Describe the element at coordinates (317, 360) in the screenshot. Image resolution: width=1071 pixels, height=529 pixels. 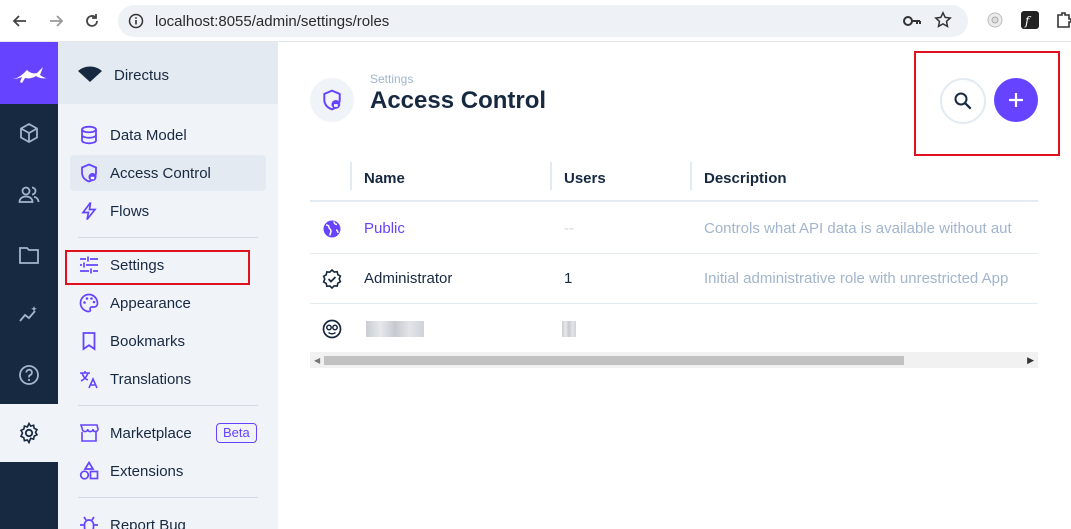
I see `scroll-left-arrow-icon: ◀` at that location.